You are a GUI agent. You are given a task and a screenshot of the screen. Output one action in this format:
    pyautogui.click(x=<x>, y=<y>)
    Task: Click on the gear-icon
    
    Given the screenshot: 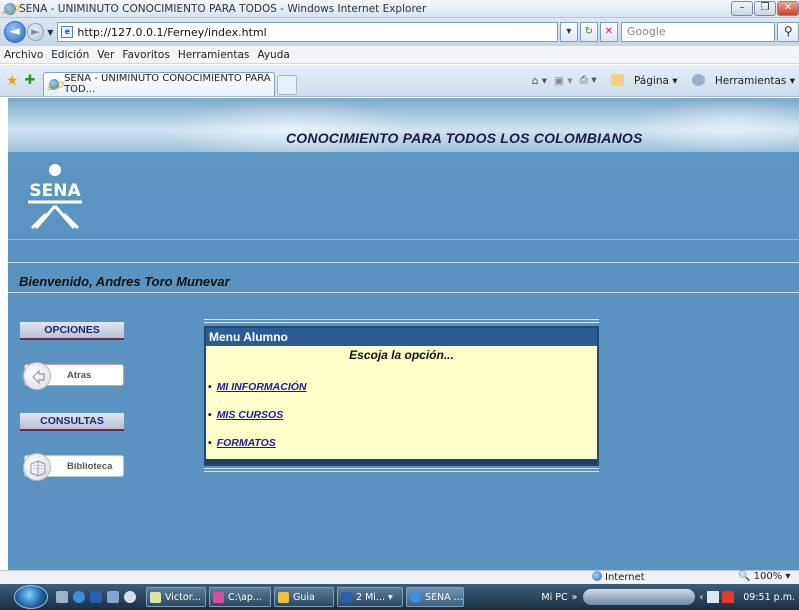 What is the action you would take?
    pyautogui.click(x=698, y=80)
    